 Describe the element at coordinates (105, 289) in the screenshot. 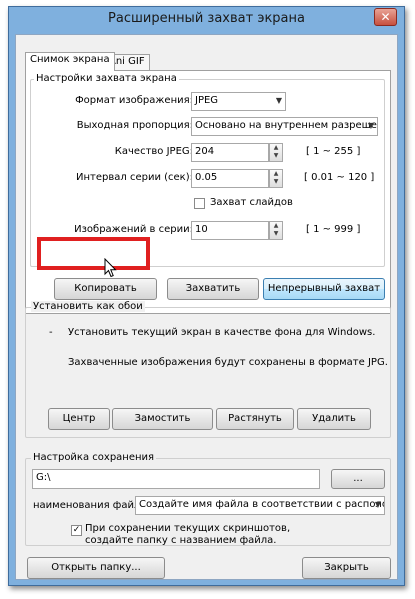

I see `copy-button: Копировать` at that location.